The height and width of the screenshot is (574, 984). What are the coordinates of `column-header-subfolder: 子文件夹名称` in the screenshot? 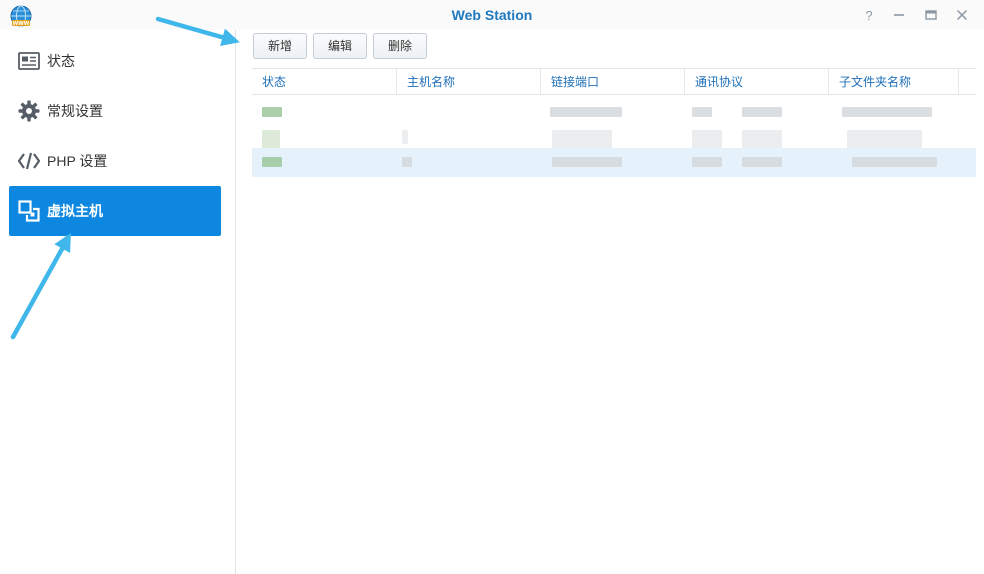 It's located at (894, 82).